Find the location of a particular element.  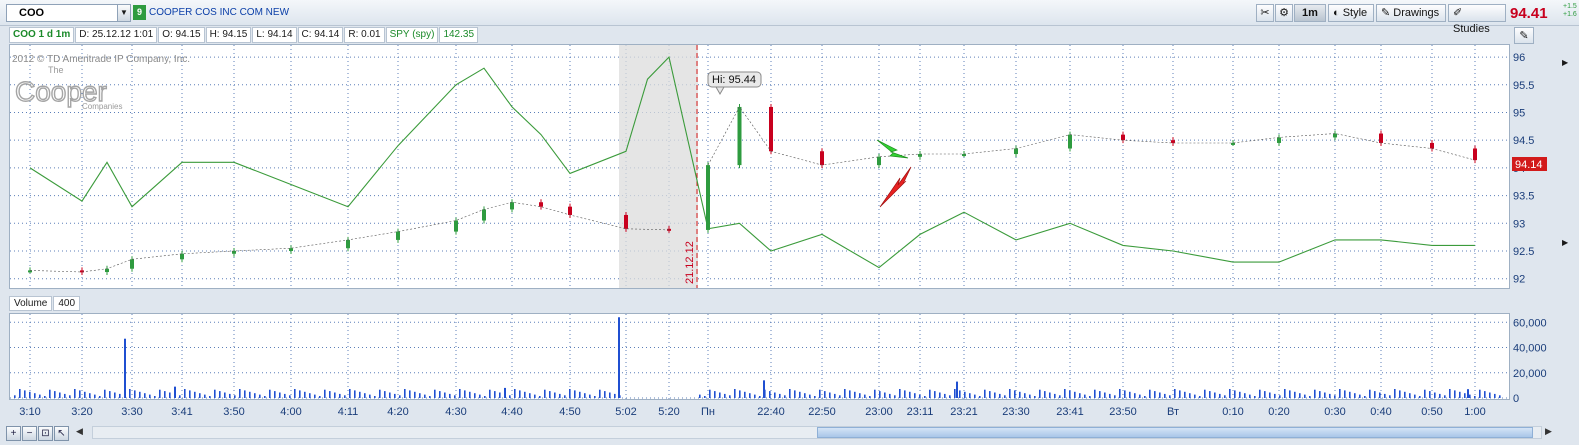

scroll-left-button: ◀ is located at coordinates (79, 431).